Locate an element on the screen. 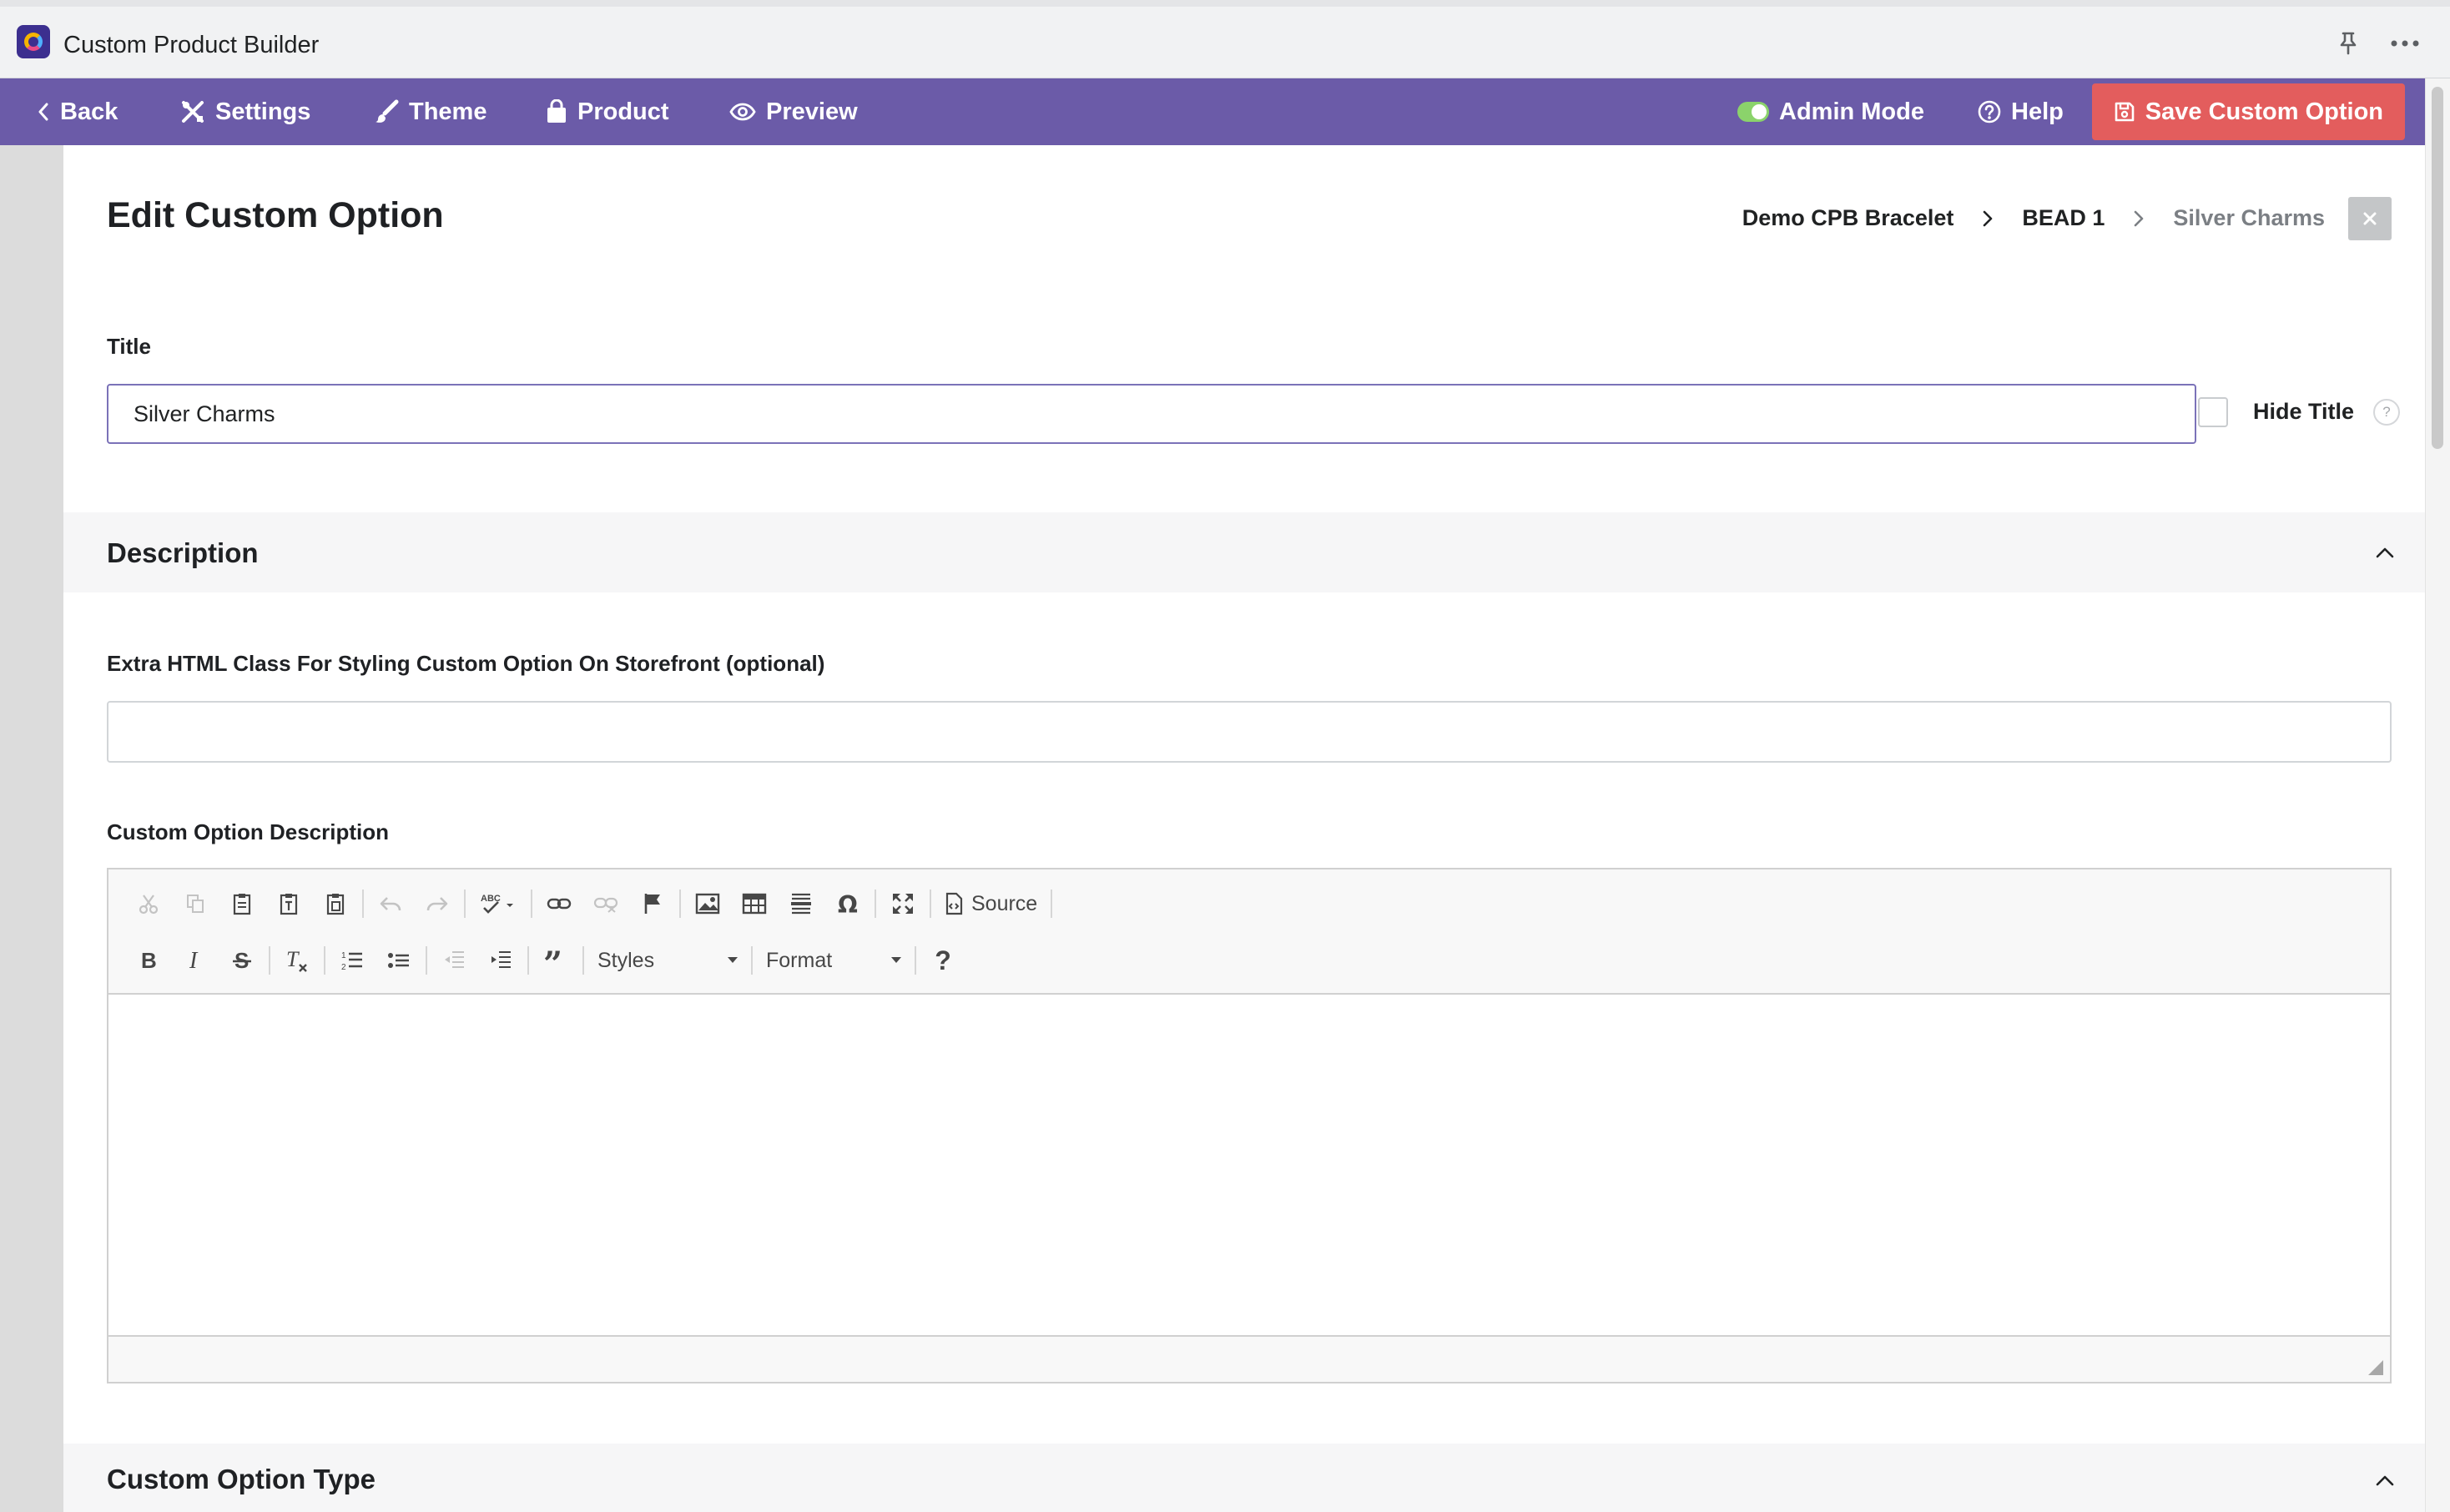 The height and width of the screenshot is (1512, 2450). breadcrumb-group: BEAD 1 is located at coordinates (2063, 218).